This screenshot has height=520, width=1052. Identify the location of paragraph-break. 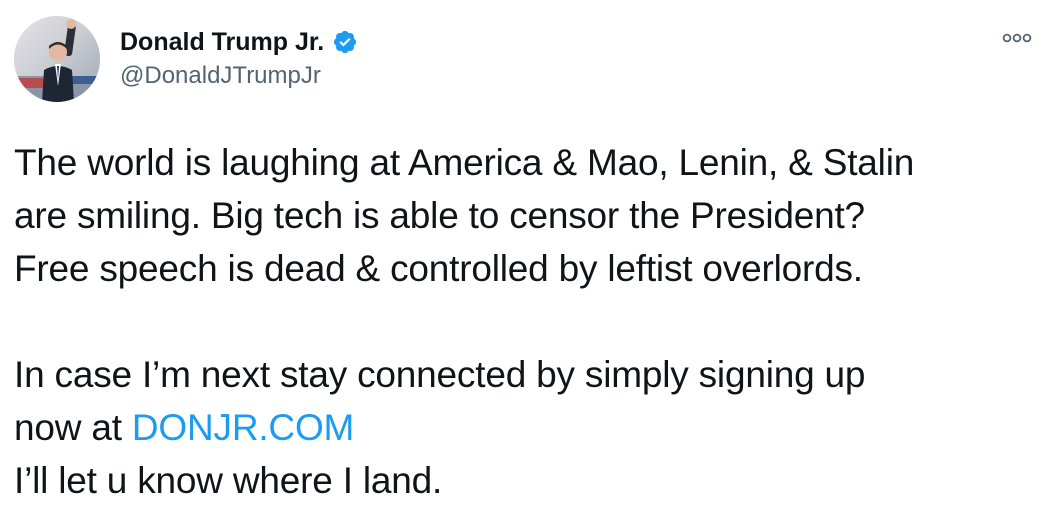
(524, 321).